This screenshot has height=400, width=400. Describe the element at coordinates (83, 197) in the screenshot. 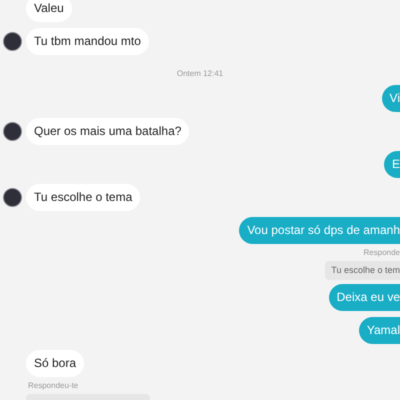

I see `message-bubble: Tu escolhe o tema` at that location.